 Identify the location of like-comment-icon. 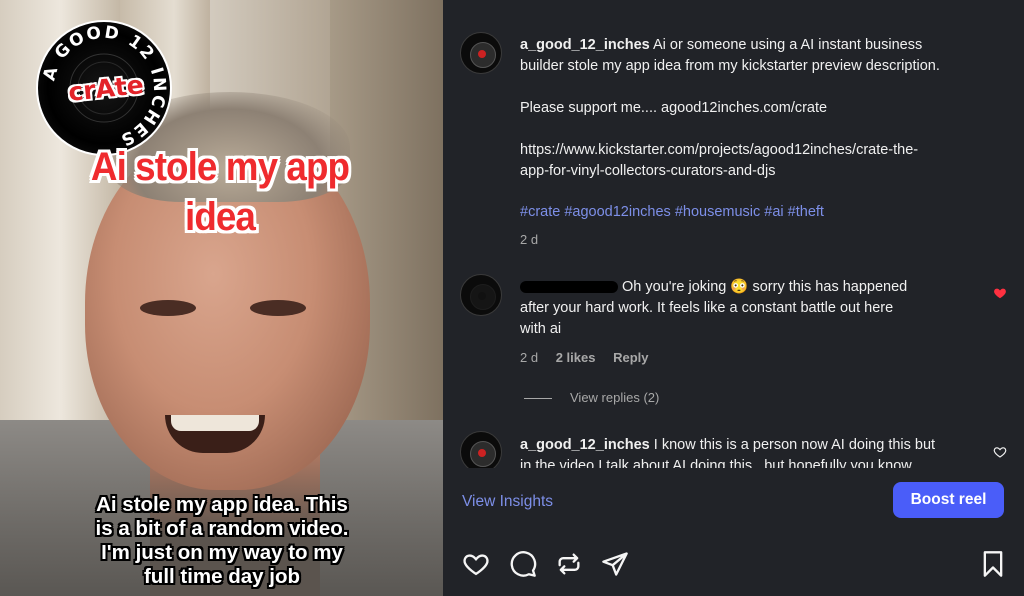
(1000, 452).